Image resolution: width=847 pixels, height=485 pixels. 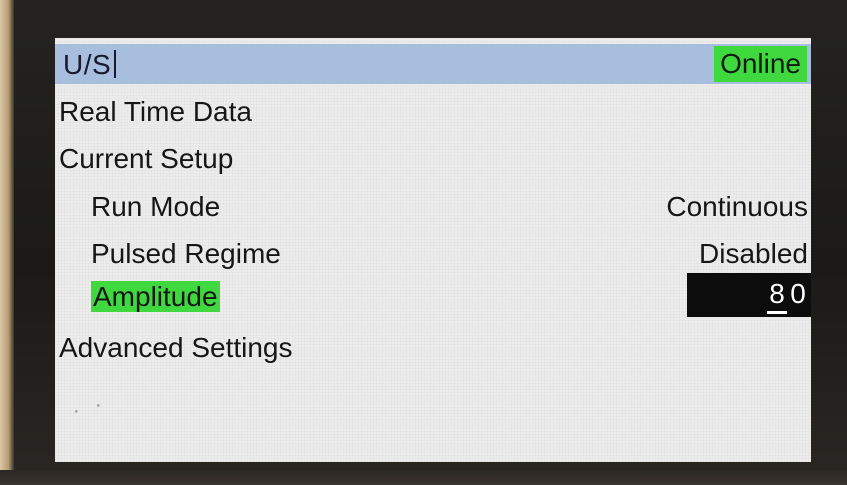 I want to click on menu-item-label: Advanced Settings, so click(x=176, y=347).